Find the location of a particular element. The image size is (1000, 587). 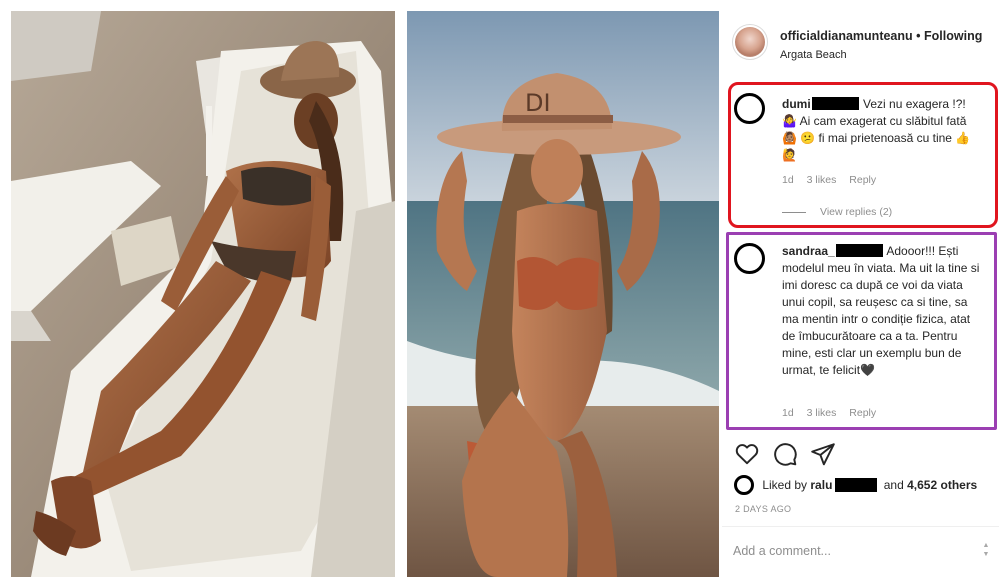

comment-username: sandraa_ is located at coordinates (808, 251).